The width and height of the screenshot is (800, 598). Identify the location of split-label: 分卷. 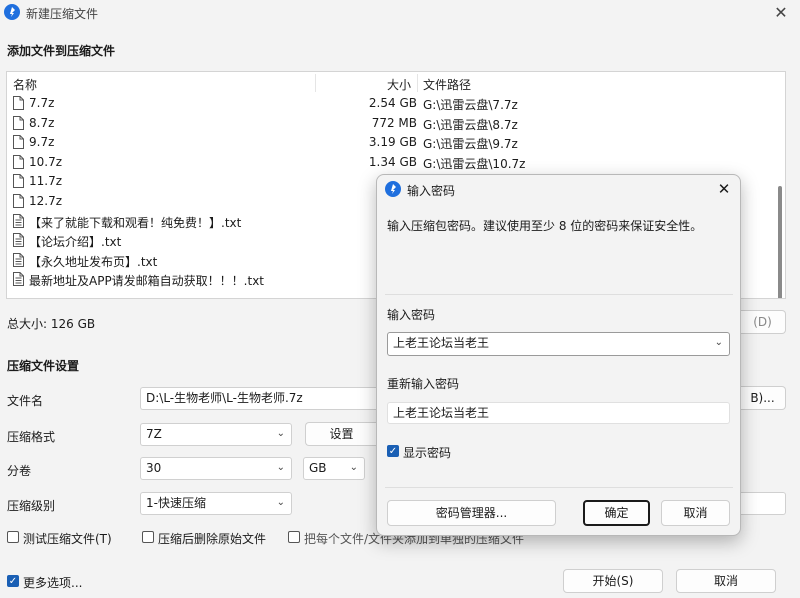
(19, 471).